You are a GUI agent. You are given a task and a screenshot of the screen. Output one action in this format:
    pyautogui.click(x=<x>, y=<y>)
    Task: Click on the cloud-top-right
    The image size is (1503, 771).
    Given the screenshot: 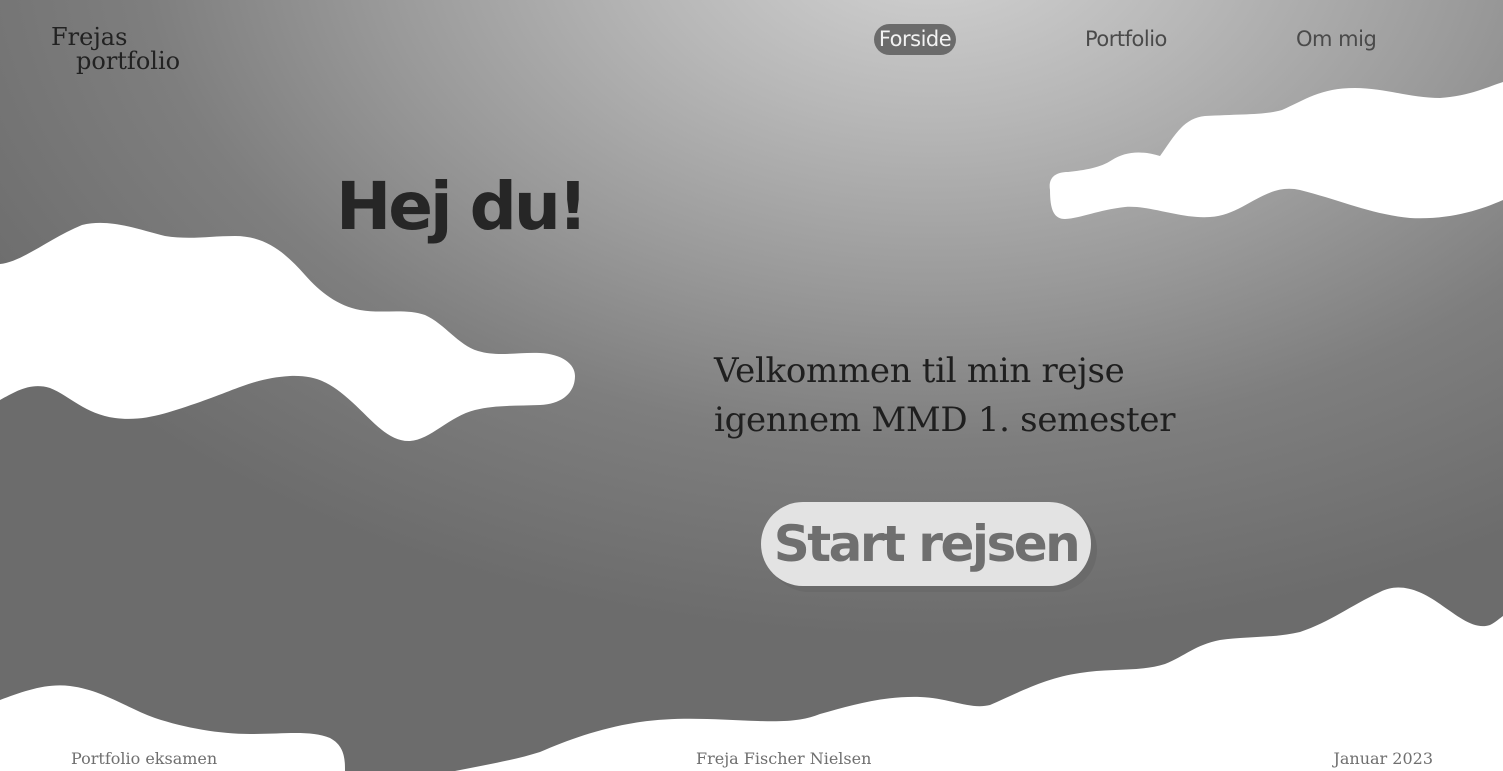 What is the action you would take?
    pyautogui.click(x=1276, y=150)
    